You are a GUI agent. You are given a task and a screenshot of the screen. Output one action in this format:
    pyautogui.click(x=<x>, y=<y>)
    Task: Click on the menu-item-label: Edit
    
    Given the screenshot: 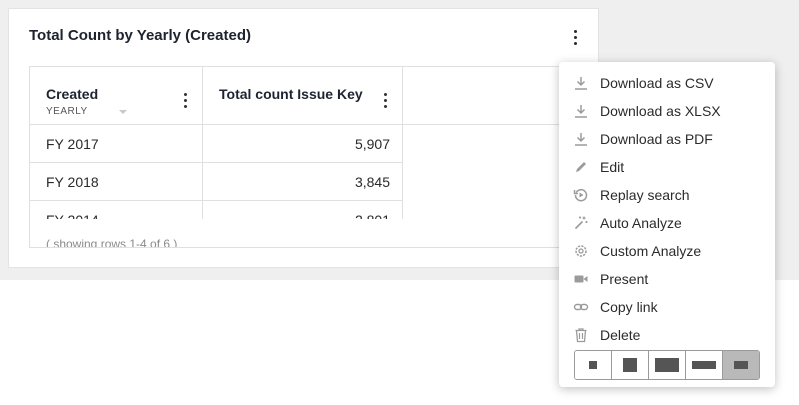 What is the action you would take?
    pyautogui.click(x=612, y=167)
    